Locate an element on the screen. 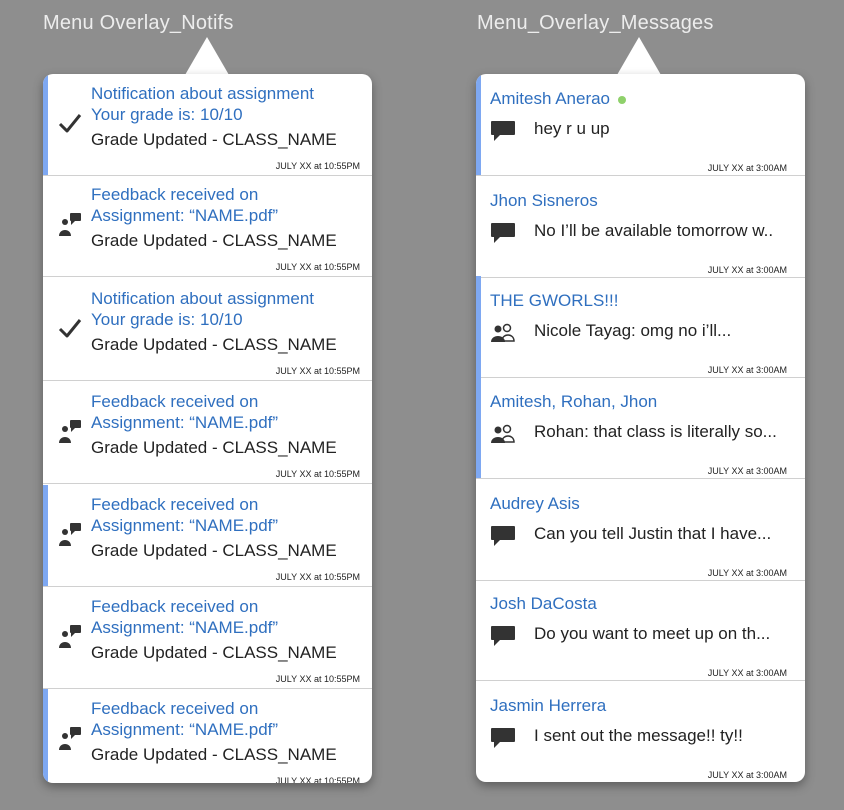 This screenshot has height=810, width=844. sender-name: Jhon Sisneros is located at coordinates (544, 200).